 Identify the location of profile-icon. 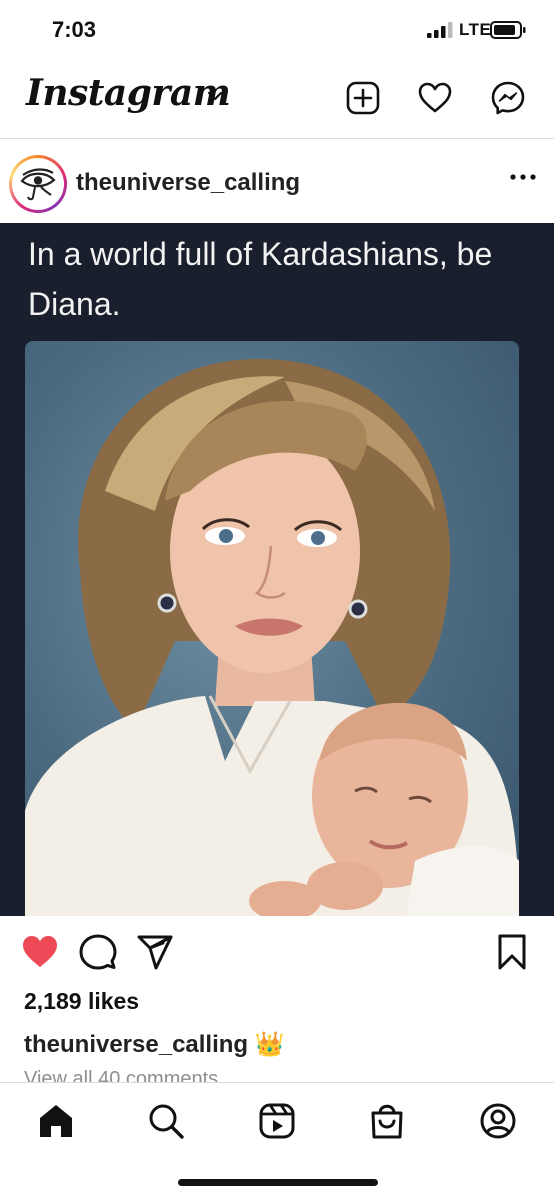
(498, 1121).